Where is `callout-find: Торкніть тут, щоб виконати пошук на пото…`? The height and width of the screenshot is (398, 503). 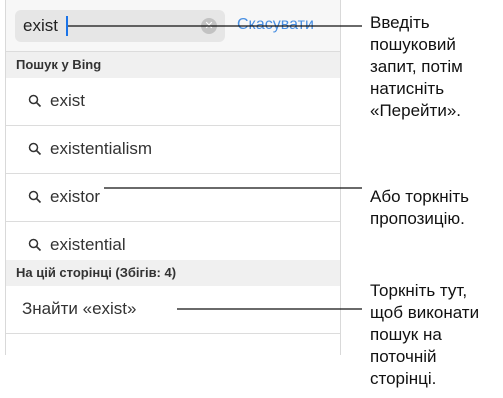
callout-find: Торкніть тут, щоб виконати пошук на пото… is located at coordinates (425, 334).